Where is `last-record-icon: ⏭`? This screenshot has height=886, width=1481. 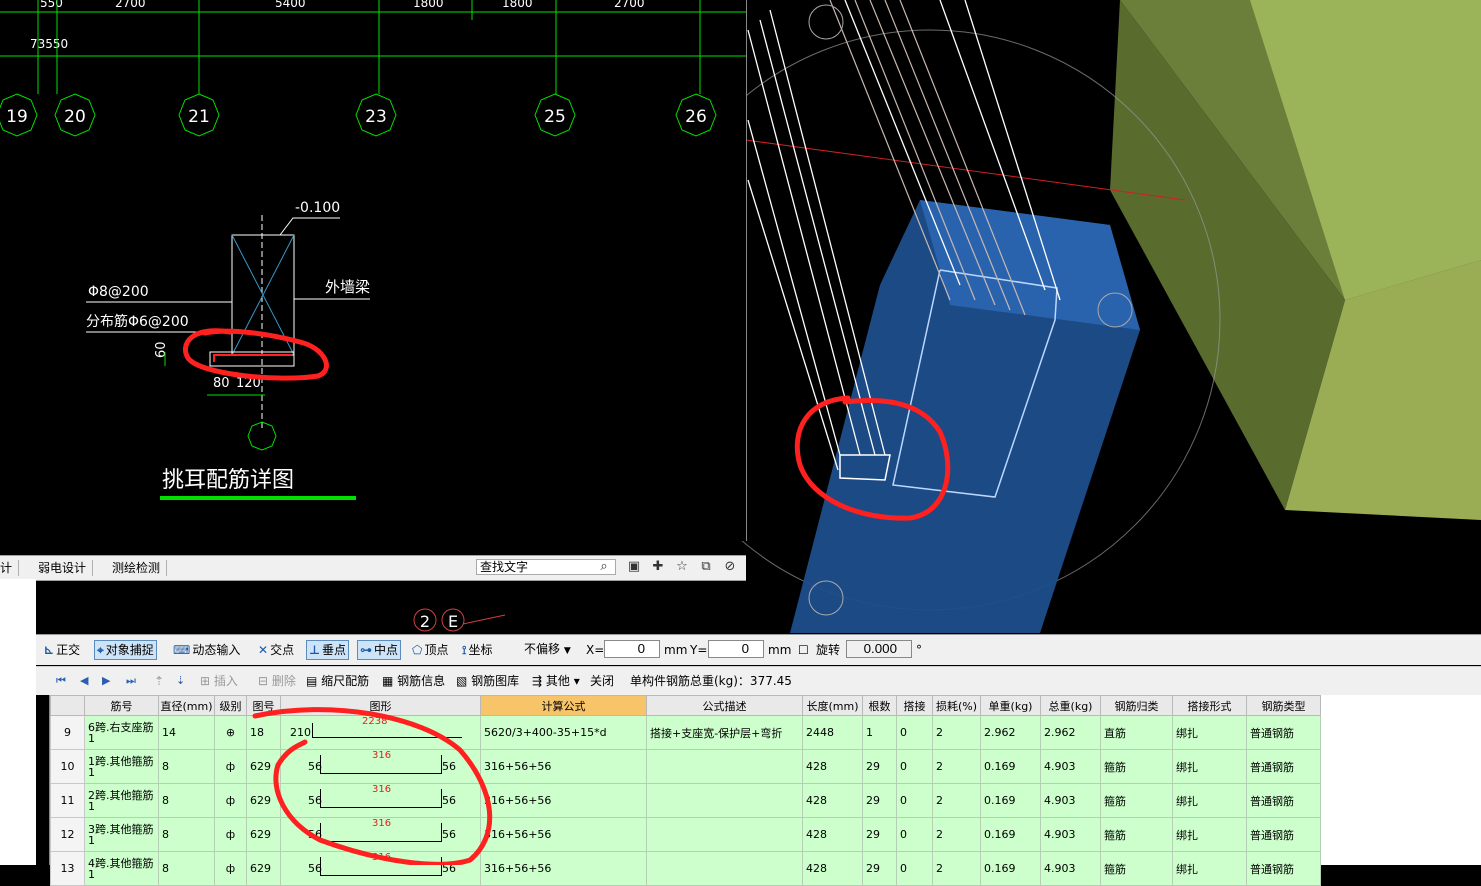 last-record-icon: ⏭ is located at coordinates (131, 681).